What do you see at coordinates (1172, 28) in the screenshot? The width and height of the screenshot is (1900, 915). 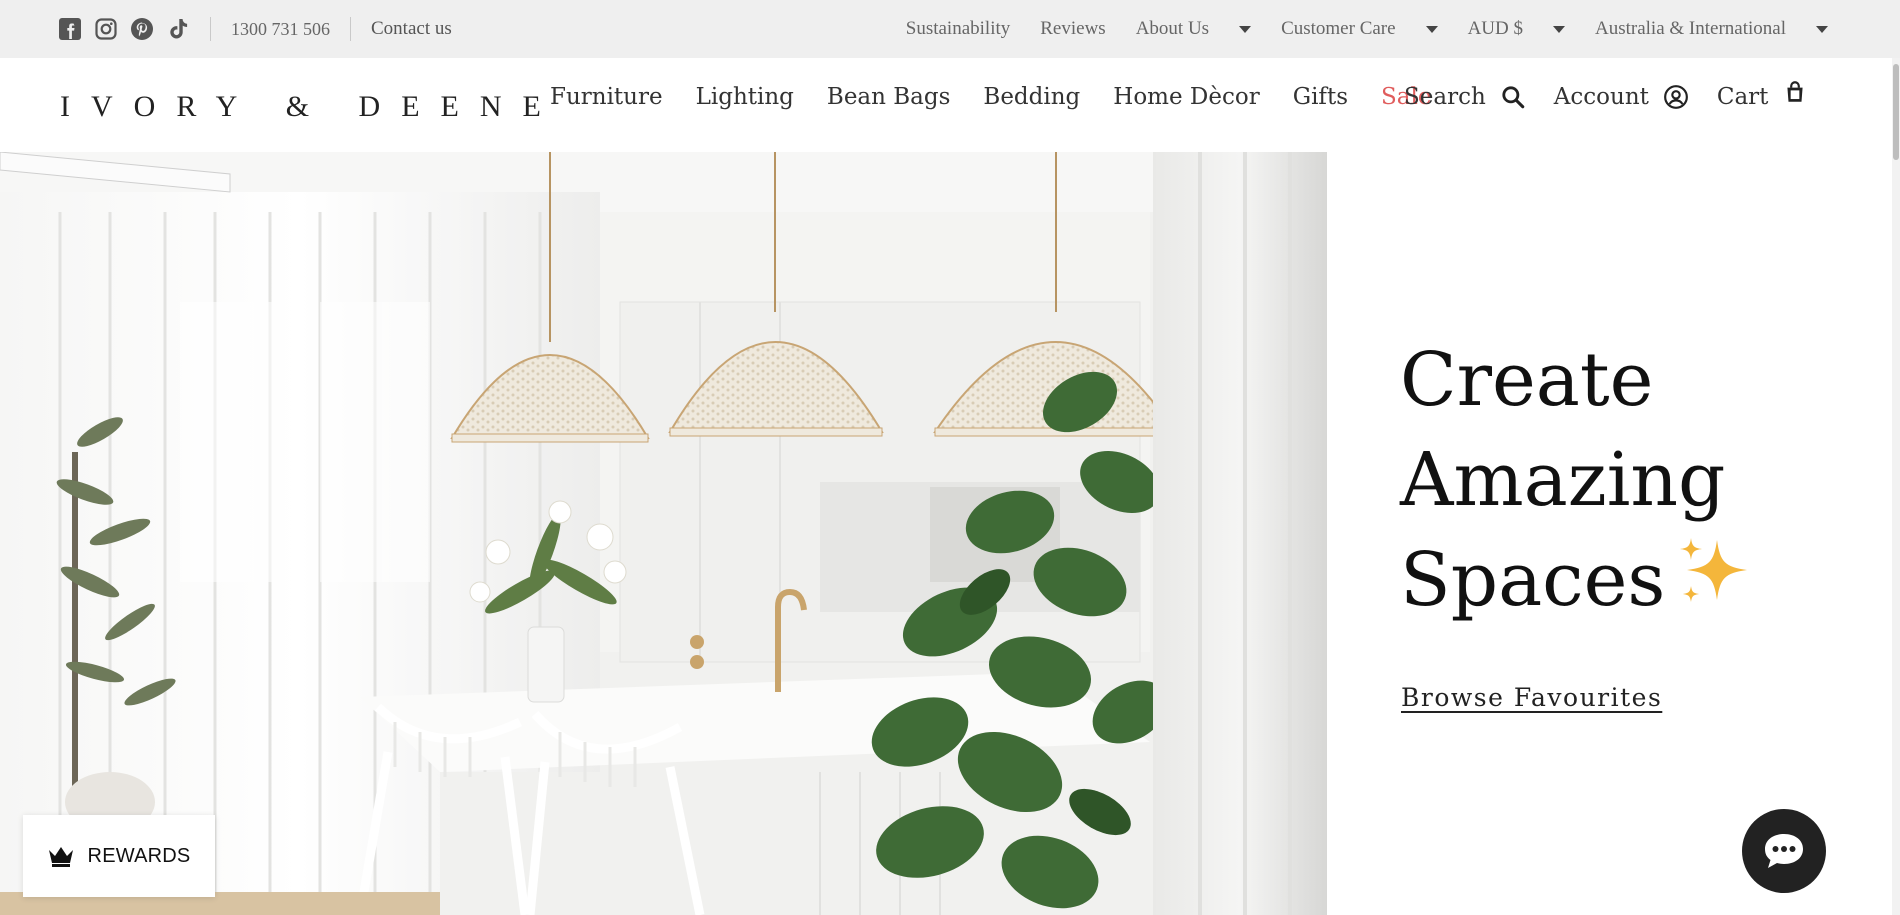 I see `about-us-label: About Us` at bounding box center [1172, 28].